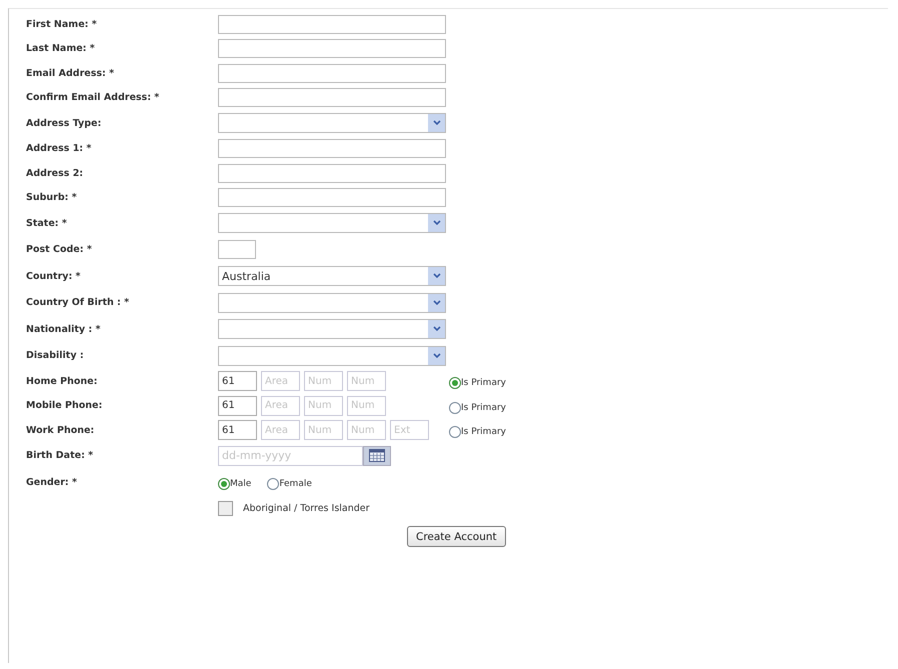 The width and height of the screenshot is (898, 669). Describe the element at coordinates (93, 98) in the screenshot. I see `field-label: Confirm Email Address: *` at that location.